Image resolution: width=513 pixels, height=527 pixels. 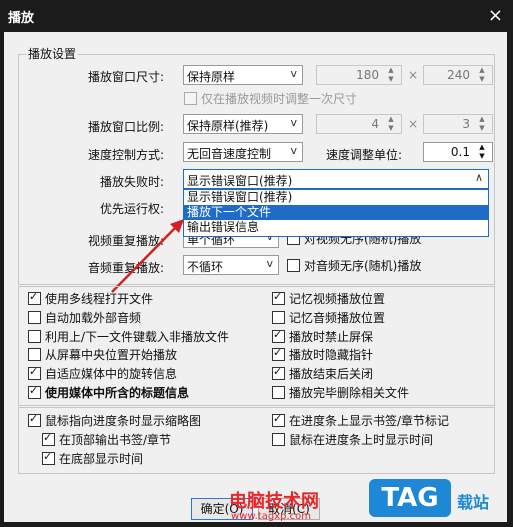 I want to click on option-right-checkbox-label: 播放时隐藏指针, so click(x=331, y=355).